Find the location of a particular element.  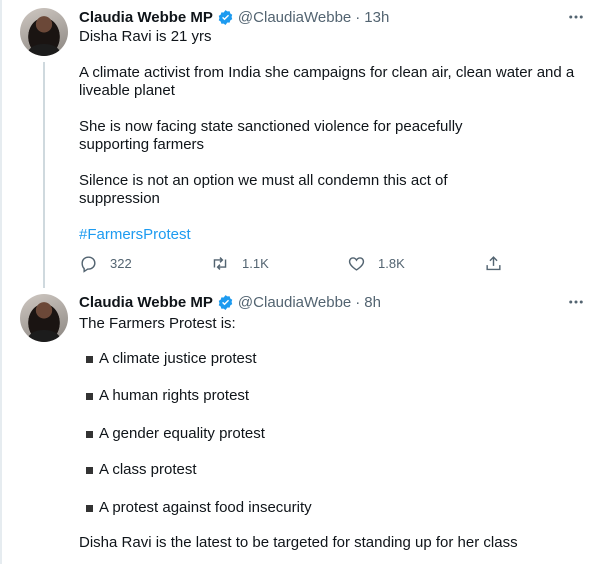

like-icon is located at coordinates (356, 264).